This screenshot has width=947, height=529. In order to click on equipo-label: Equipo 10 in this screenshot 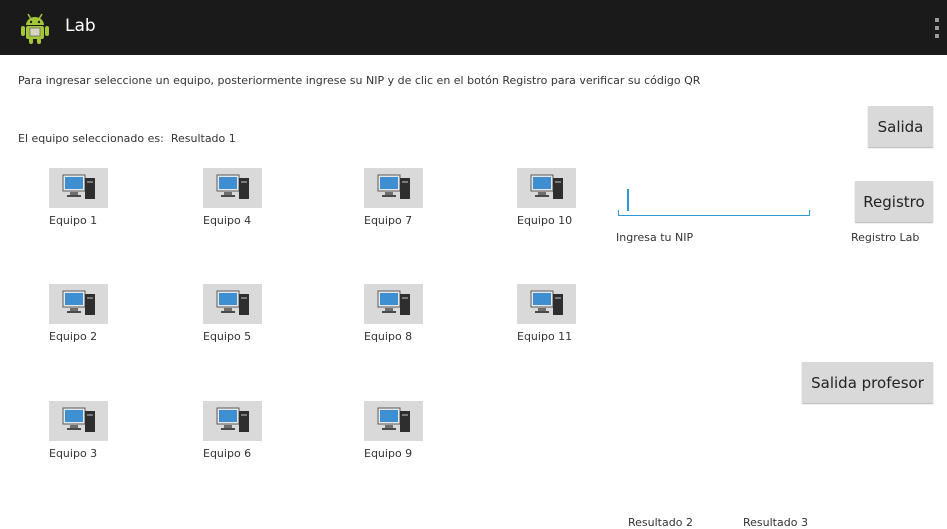, I will do `click(545, 220)`.